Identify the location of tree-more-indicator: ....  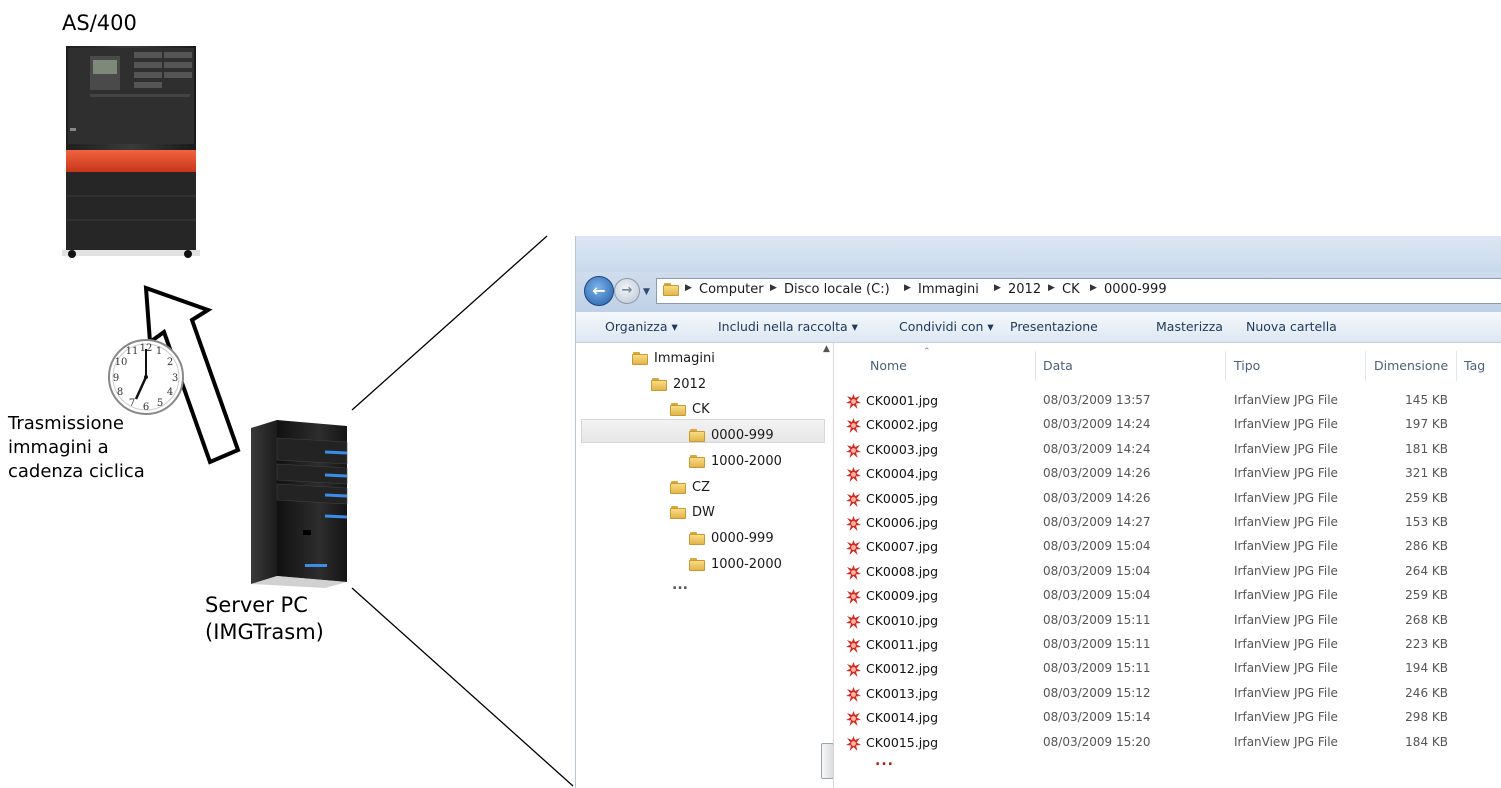
(680, 585).